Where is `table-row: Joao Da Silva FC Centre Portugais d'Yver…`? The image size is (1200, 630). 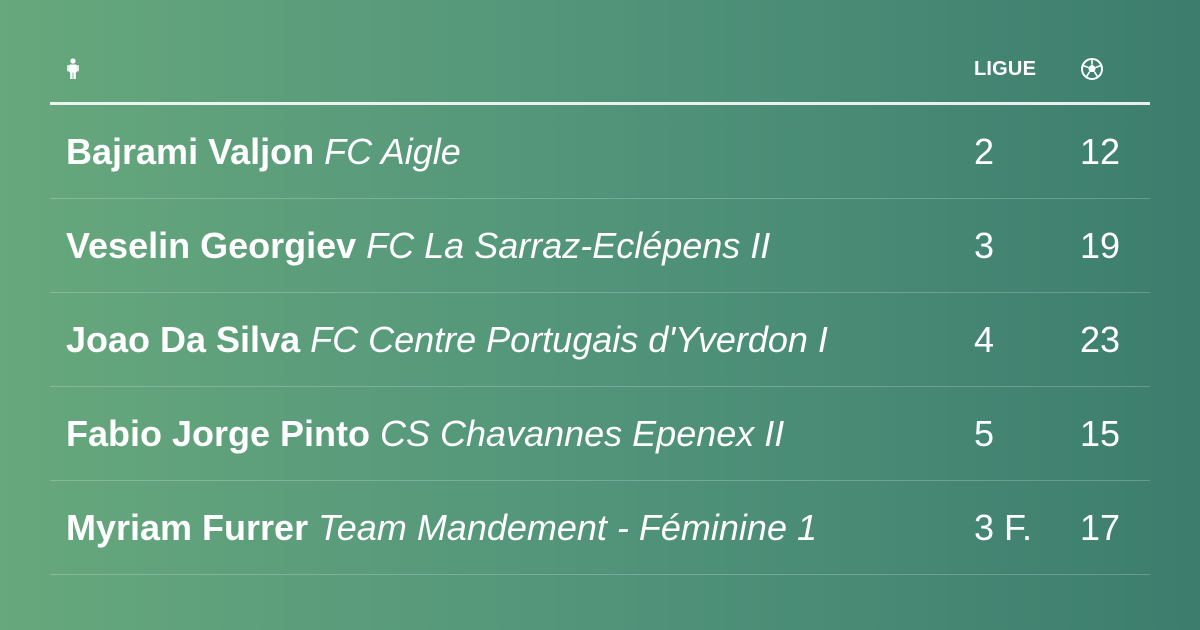 table-row: Joao Da Silva FC Centre Portugais d'Yver… is located at coordinates (600, 340).